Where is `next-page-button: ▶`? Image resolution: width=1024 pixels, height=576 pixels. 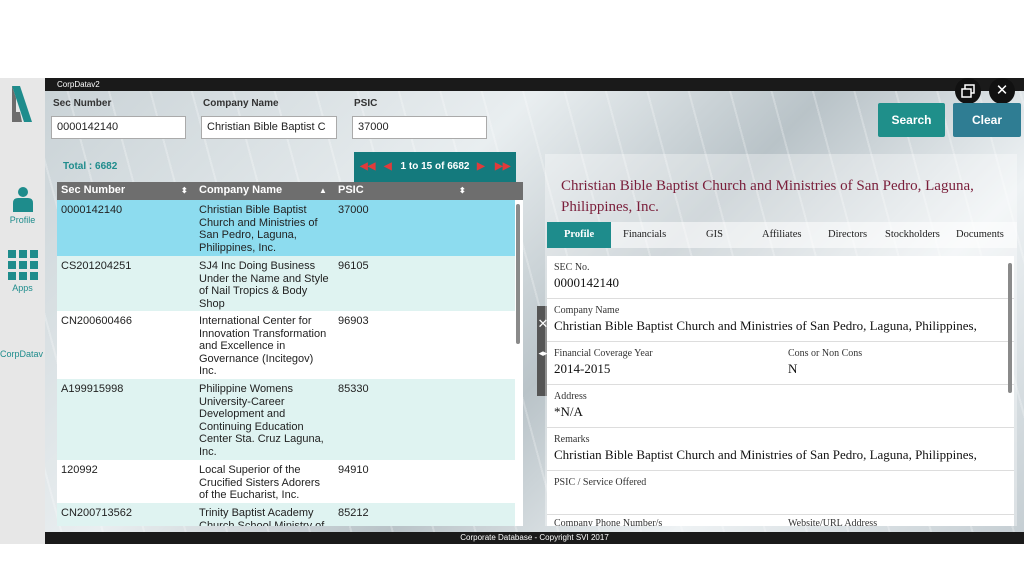
next-page-button: ▶ is located at coordinates (481, 167).